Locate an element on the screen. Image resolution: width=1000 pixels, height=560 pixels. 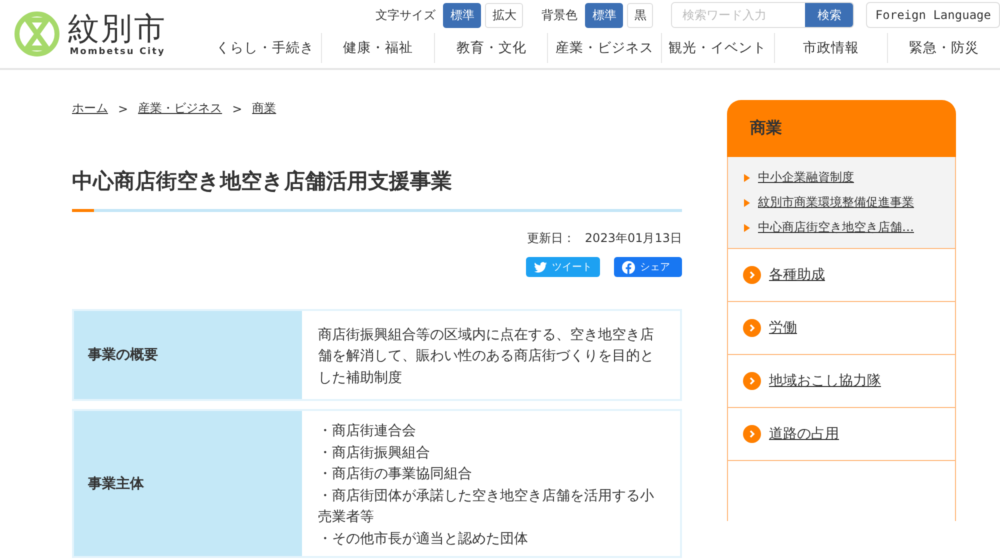
breadcrumb-link: 商業 is located at coordinates (264, 108).